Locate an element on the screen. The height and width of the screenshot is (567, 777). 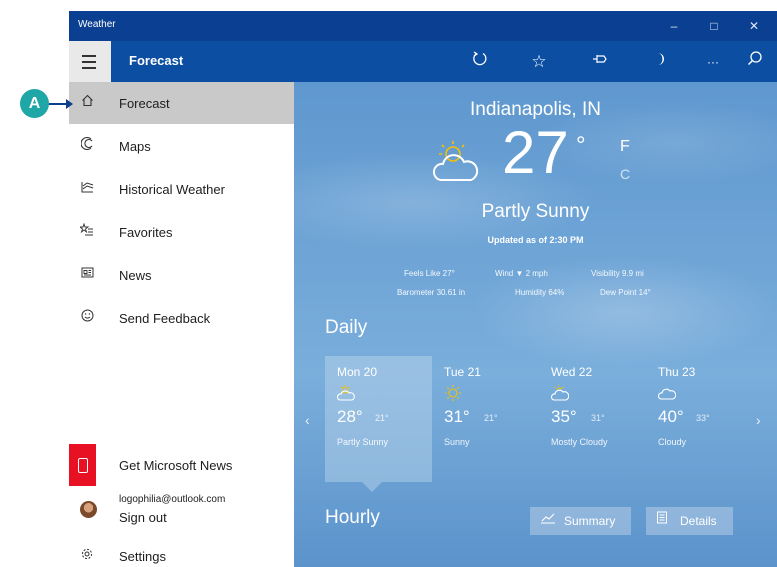
sunny-icon is located at coordinates (453, 393).